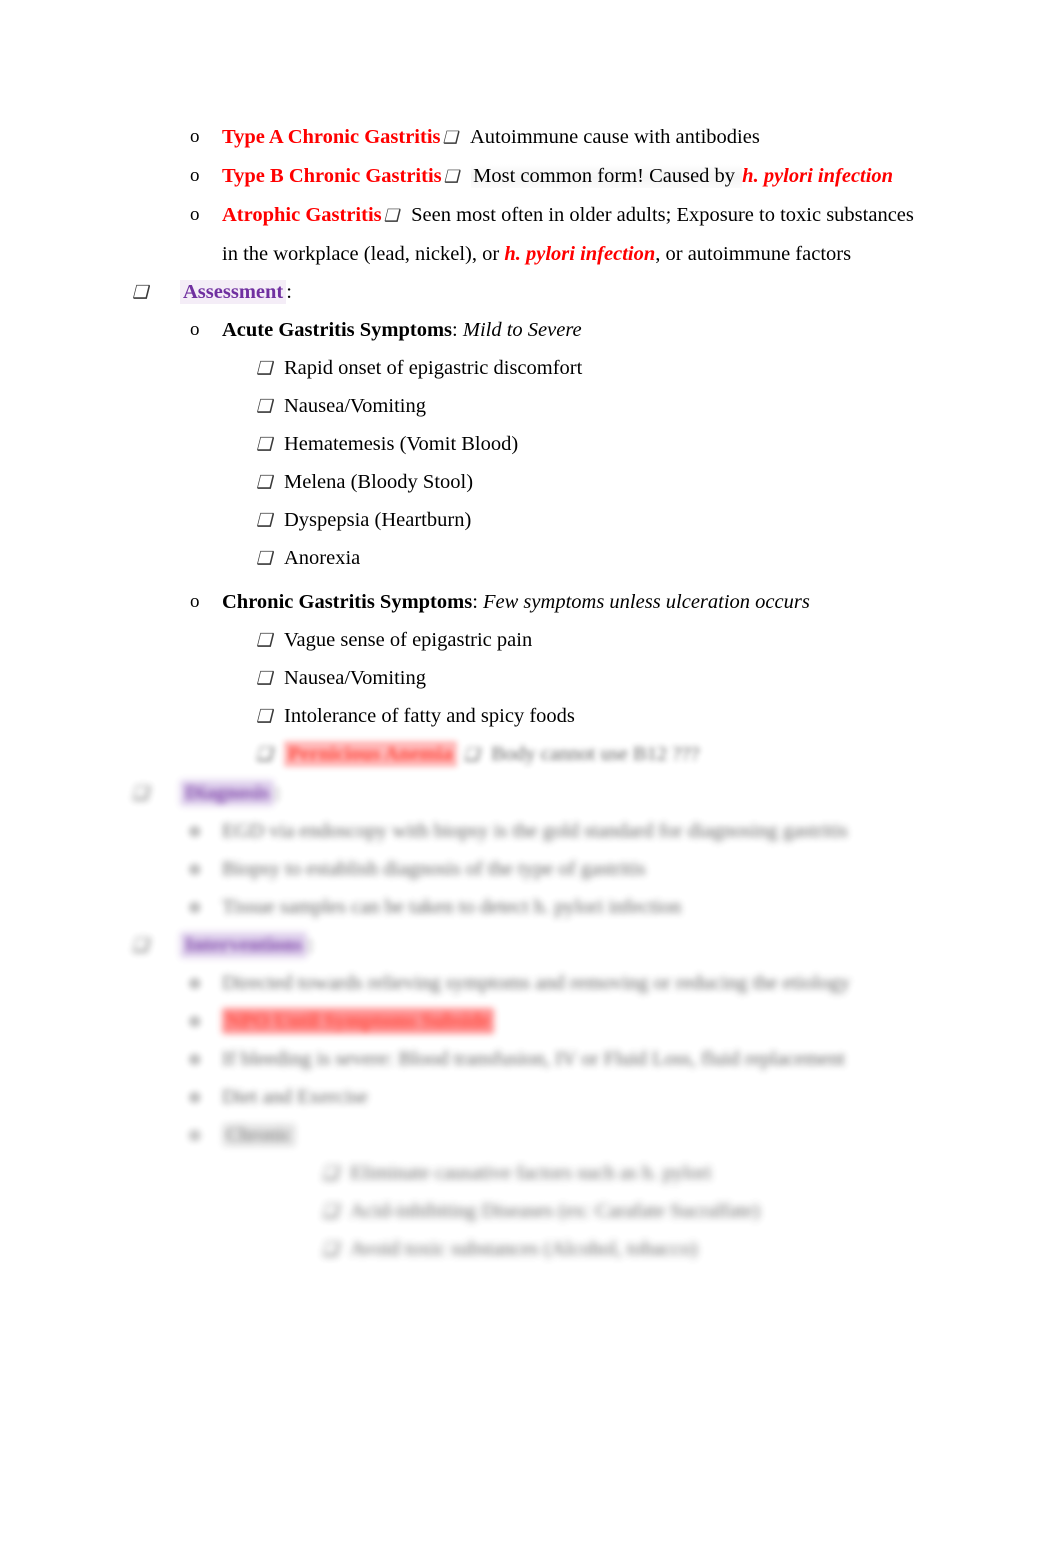 The height and width of the screenshot is (1556, 1062). What do you see at coordinates (332, 176) in the screenshot?
I see `gastritis-type-b-label: Type B Chronic Gastritis` at bounding box center [332, 176].